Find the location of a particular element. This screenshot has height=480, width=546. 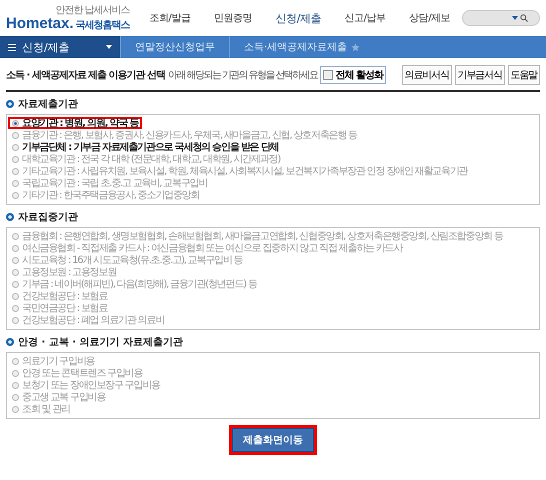

section-title: 자료집중기관 is located at coordinates (48, 217).